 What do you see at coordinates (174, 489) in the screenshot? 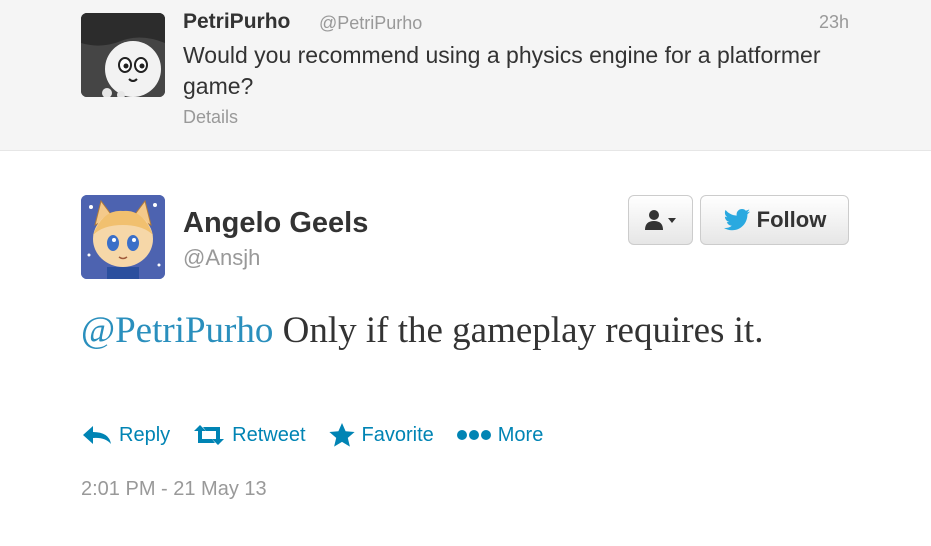
I see `tweet-timestamp: 2:01 PM - 21 May 13` at bounding box center [174, 489].